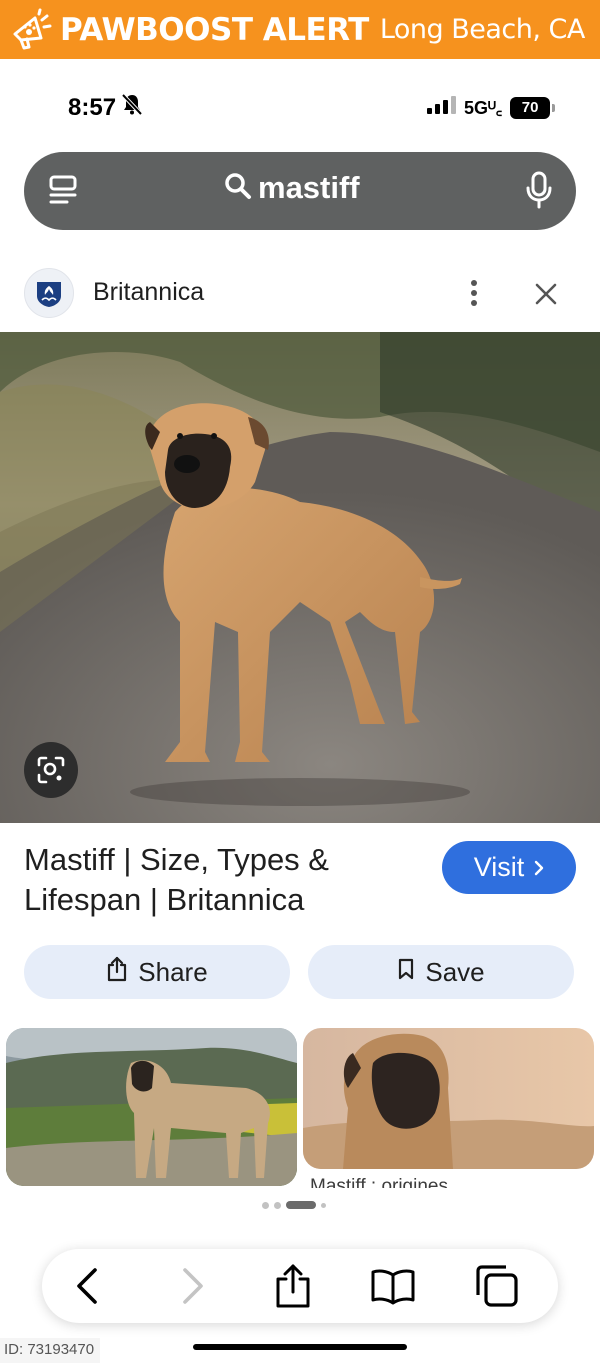  What do you see at coordinates (474, 293) in the screenshot?
I see `more-vert-icon` at bounding box center [474, 293].